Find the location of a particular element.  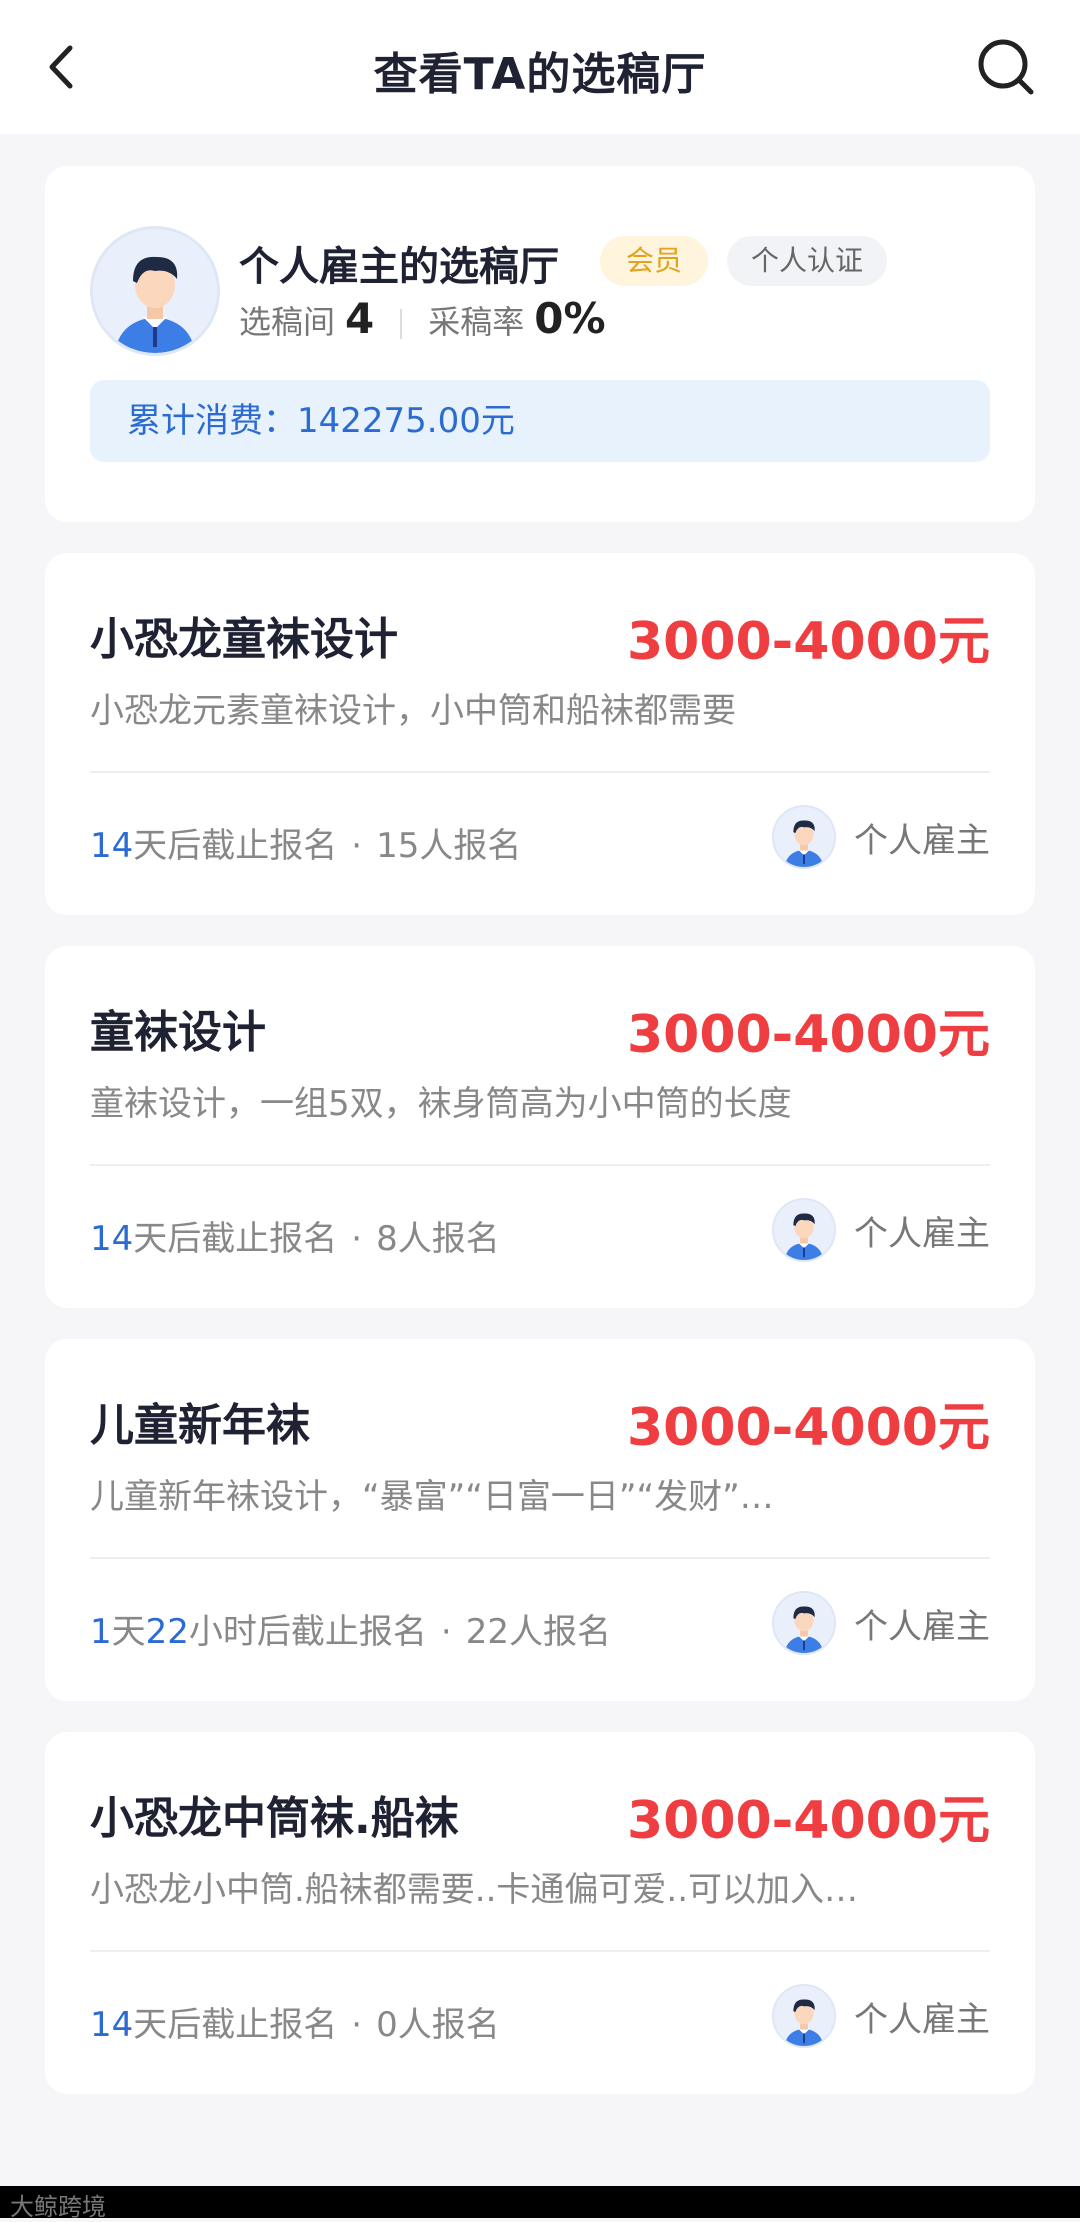

task-meta: 1天22小时后截止报名 · 22人报名 is located at coordinates (350, 1628).